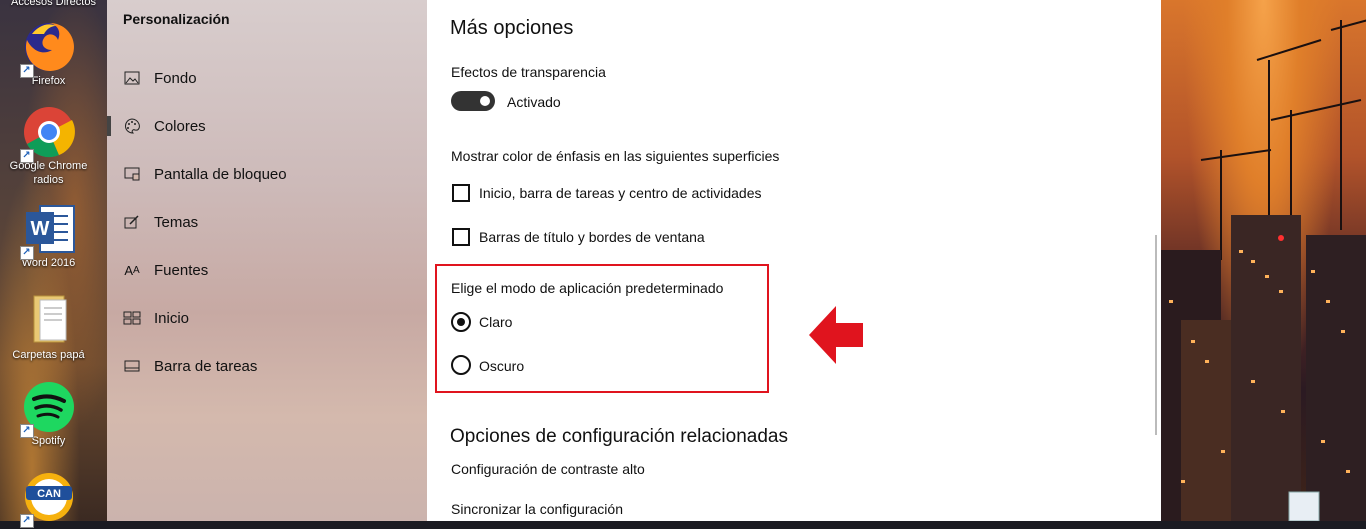 This screenshot has height=529, width=1366. Describe the element at coordinates (267, 270) in the screenshot. I see `sidebar-item-fuentes: AA Fuentes` at that location.